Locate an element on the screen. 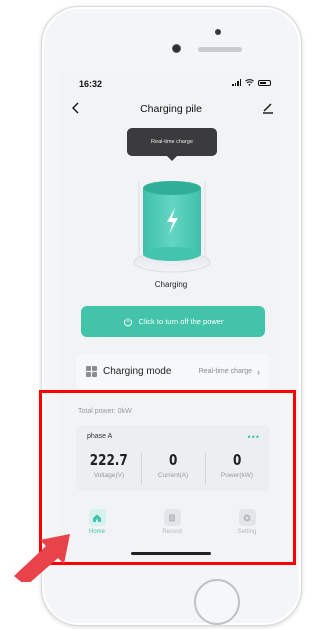  front-camera is located at coordinates (176, 48).